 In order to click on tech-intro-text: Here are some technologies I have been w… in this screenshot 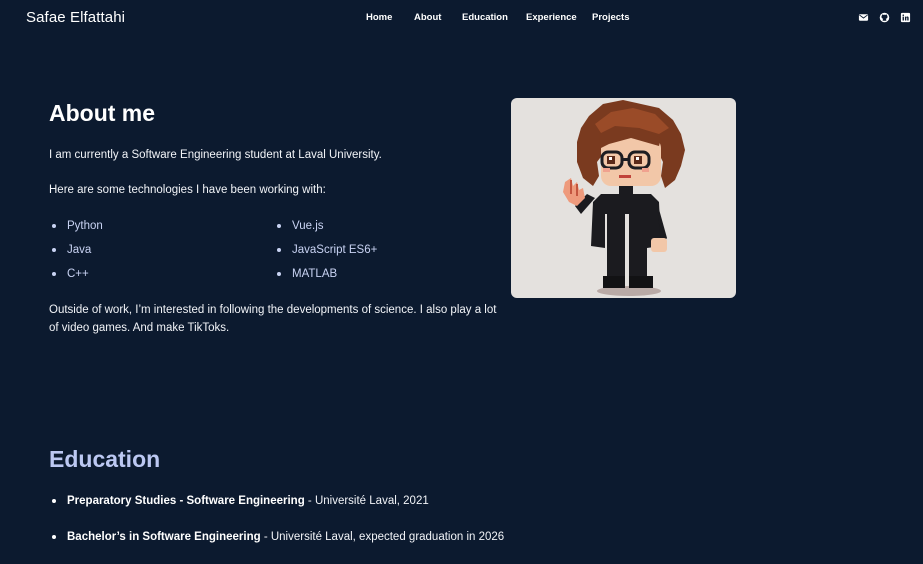, I will do `click(187, 190)`.